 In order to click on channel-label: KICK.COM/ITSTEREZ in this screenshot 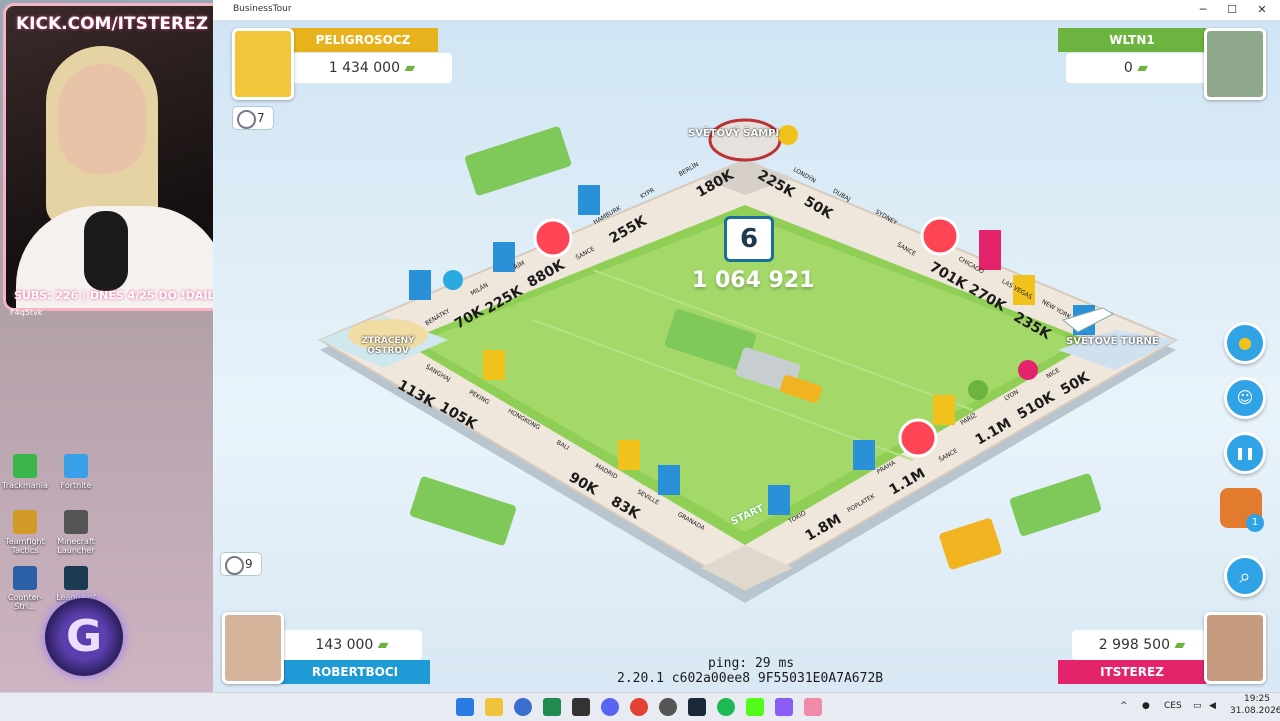, I will do `click(112, 24)`.